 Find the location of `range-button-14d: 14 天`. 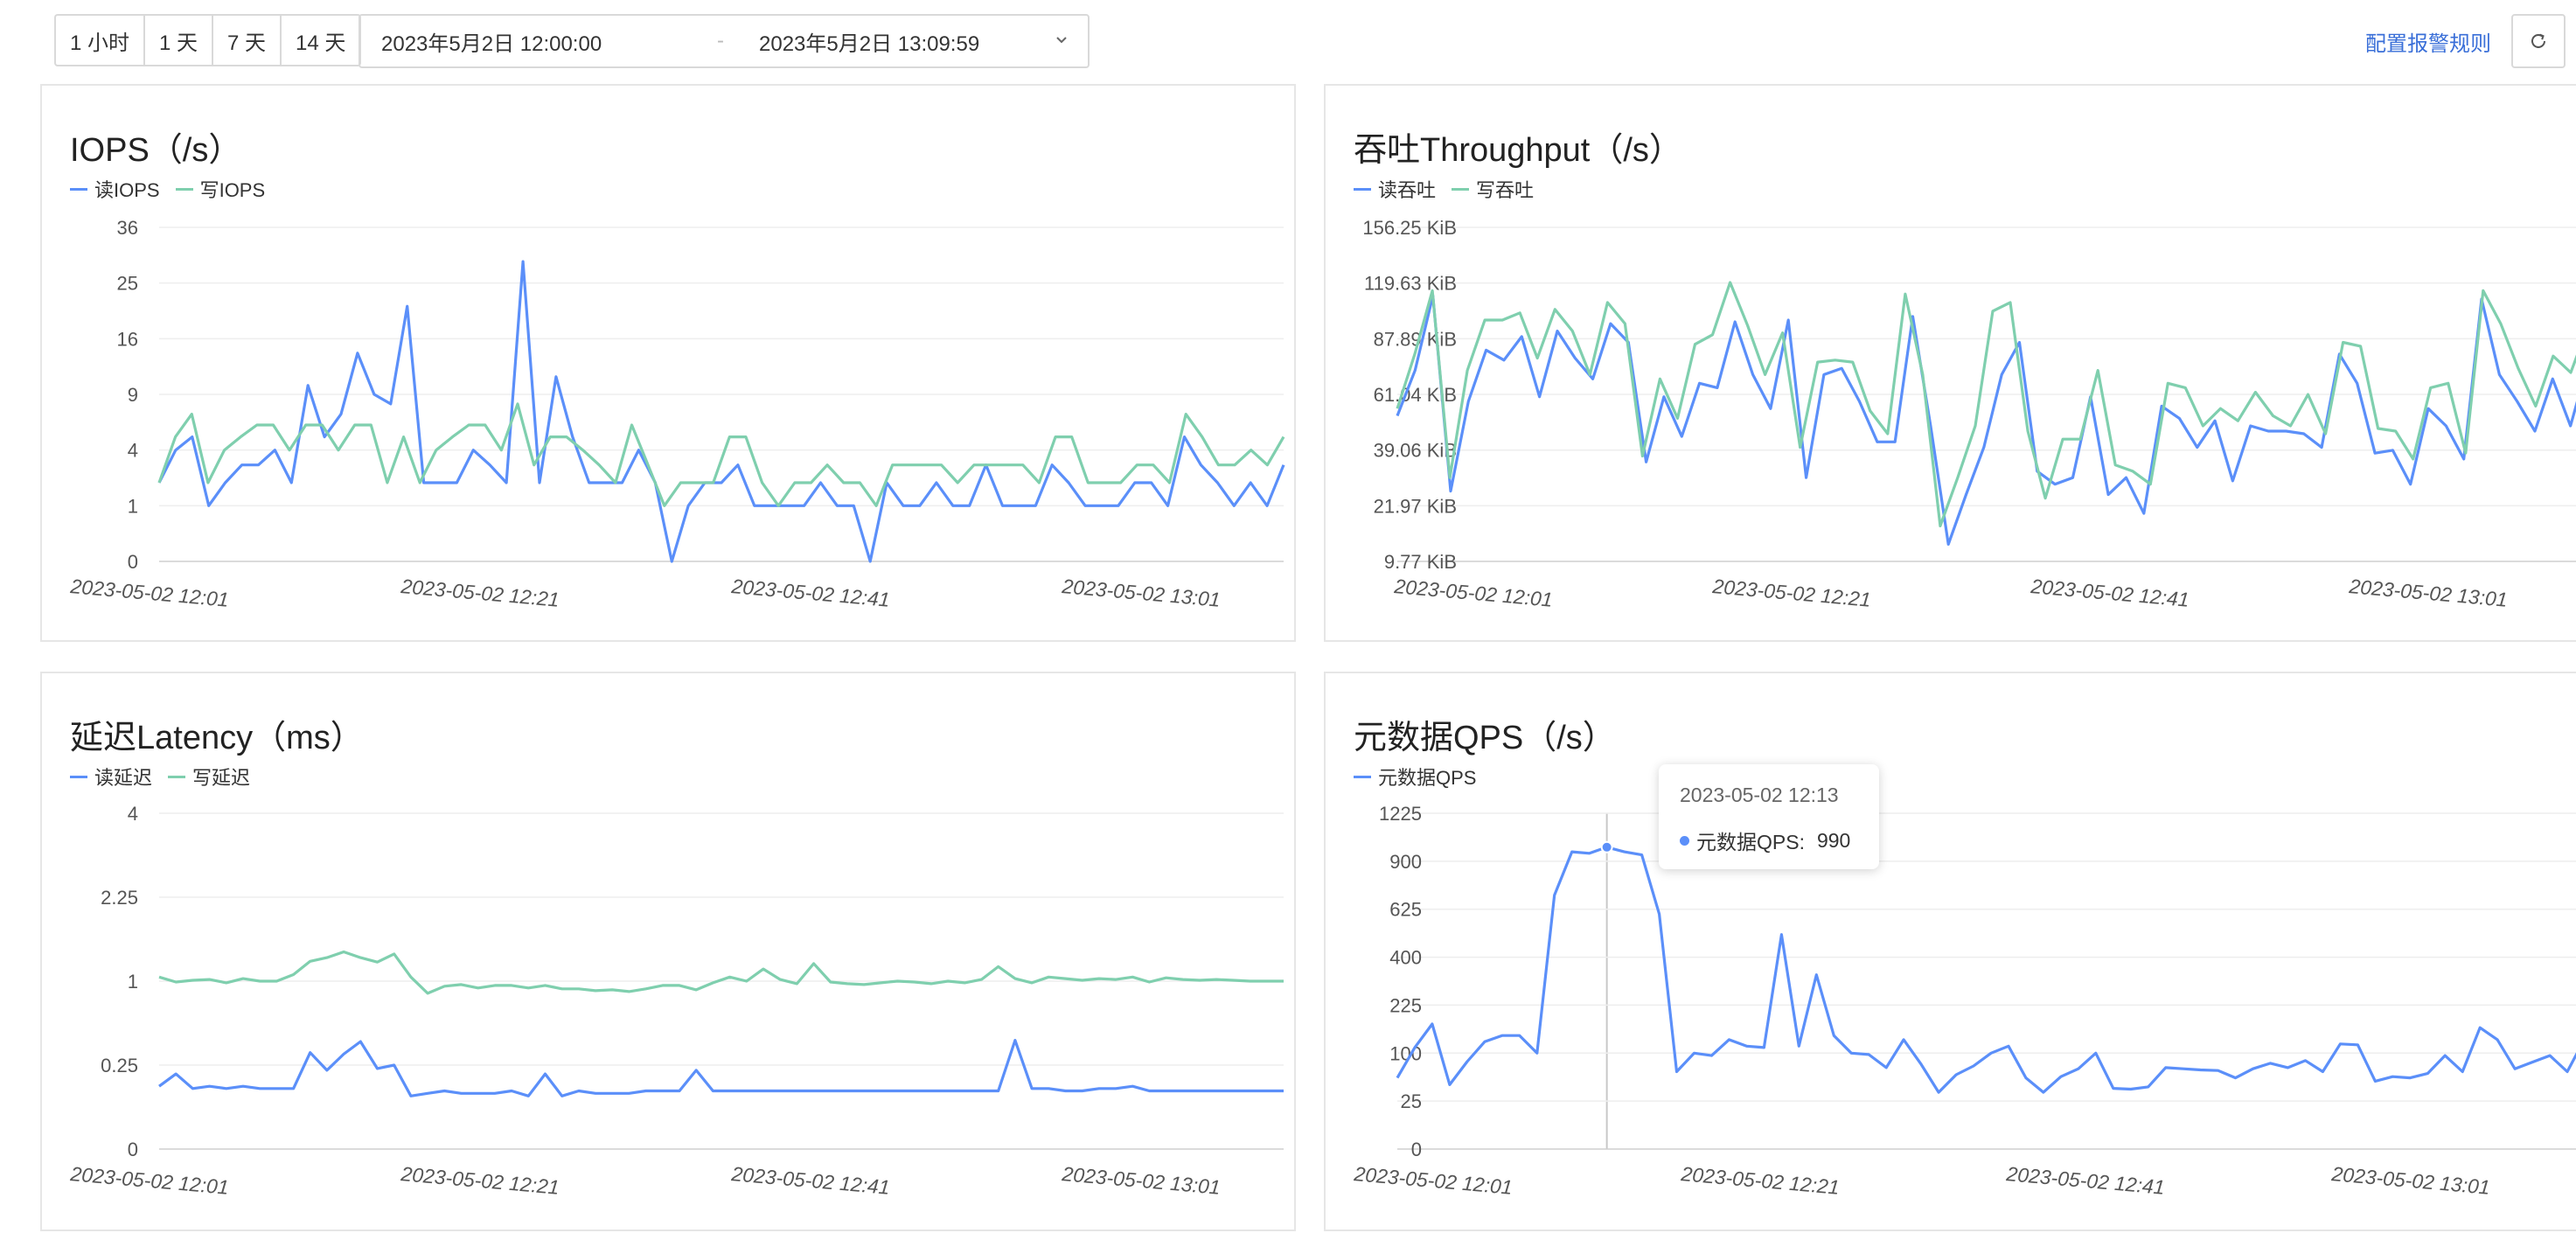

range-button-14d: 14 天 is located at coordinates (321, 40).